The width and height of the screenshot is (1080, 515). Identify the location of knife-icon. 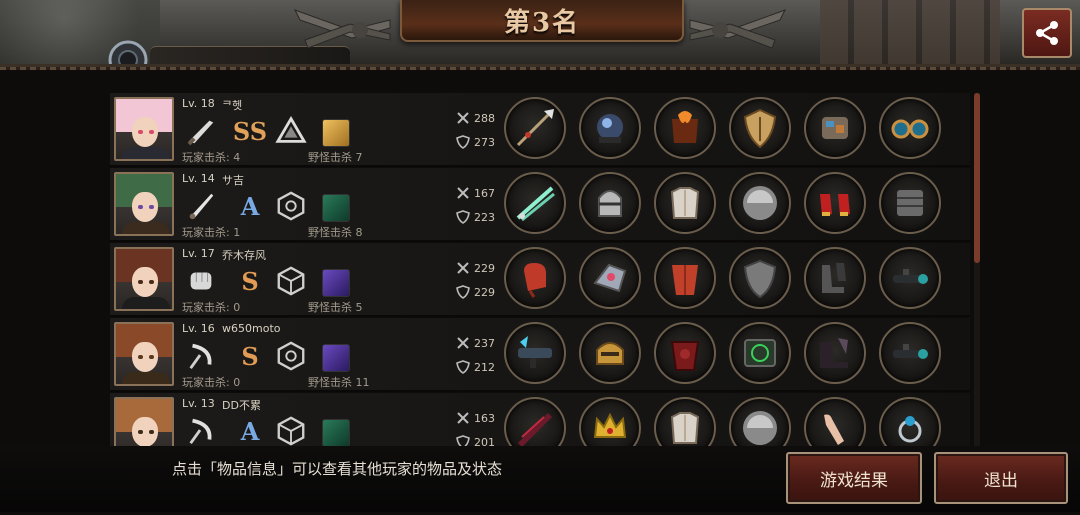
(200, 133).